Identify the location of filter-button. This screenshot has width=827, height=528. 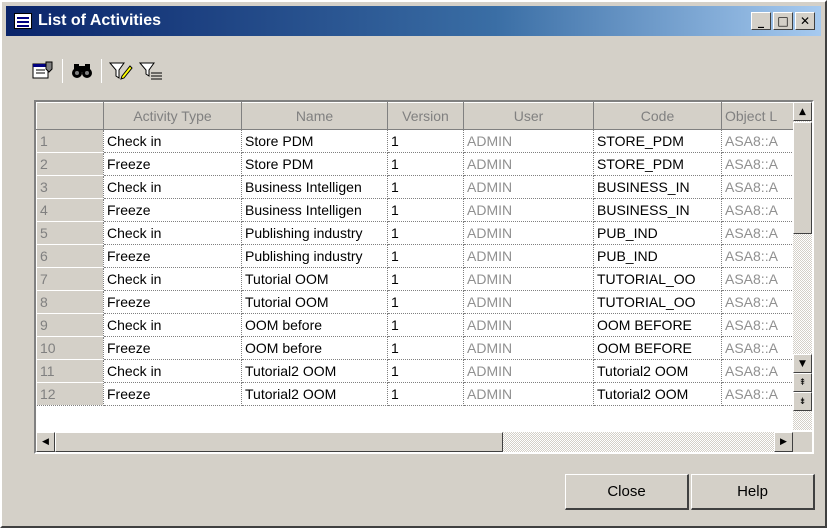
(151, 71).